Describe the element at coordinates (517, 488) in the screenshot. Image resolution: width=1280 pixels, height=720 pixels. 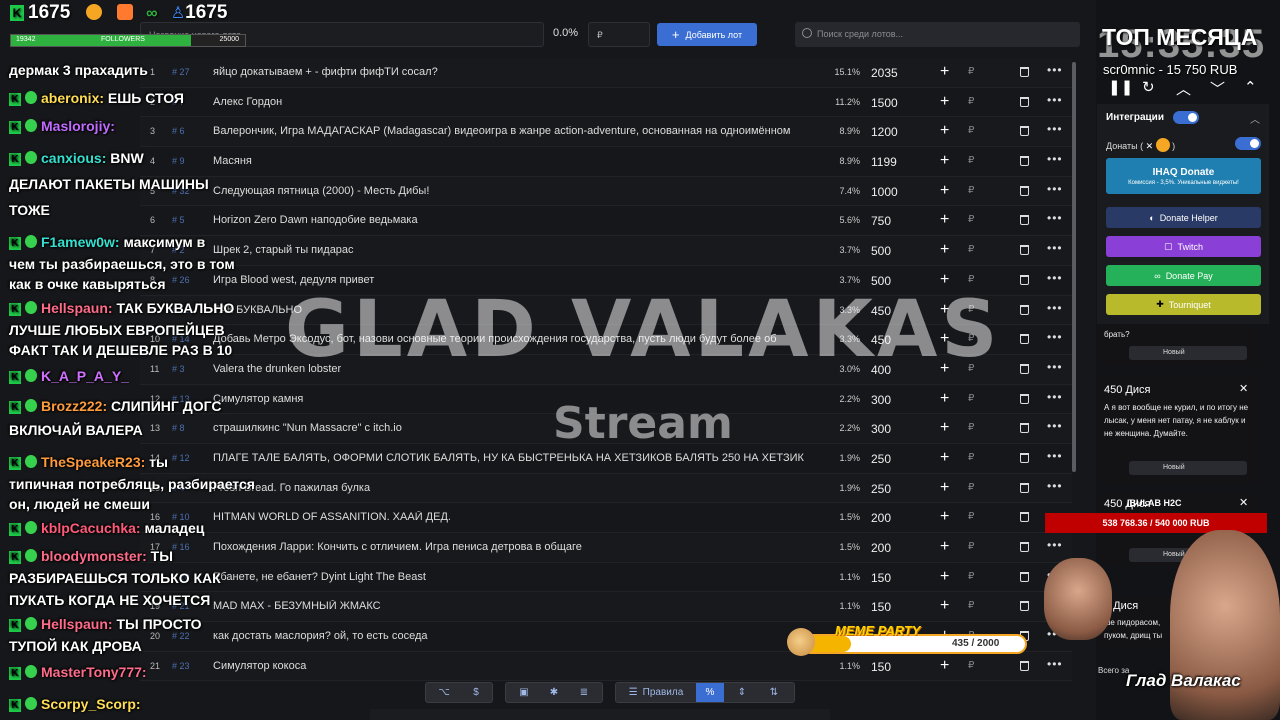
I see `lot-name: Fresh Bread. Го пажилая булка` at that location.